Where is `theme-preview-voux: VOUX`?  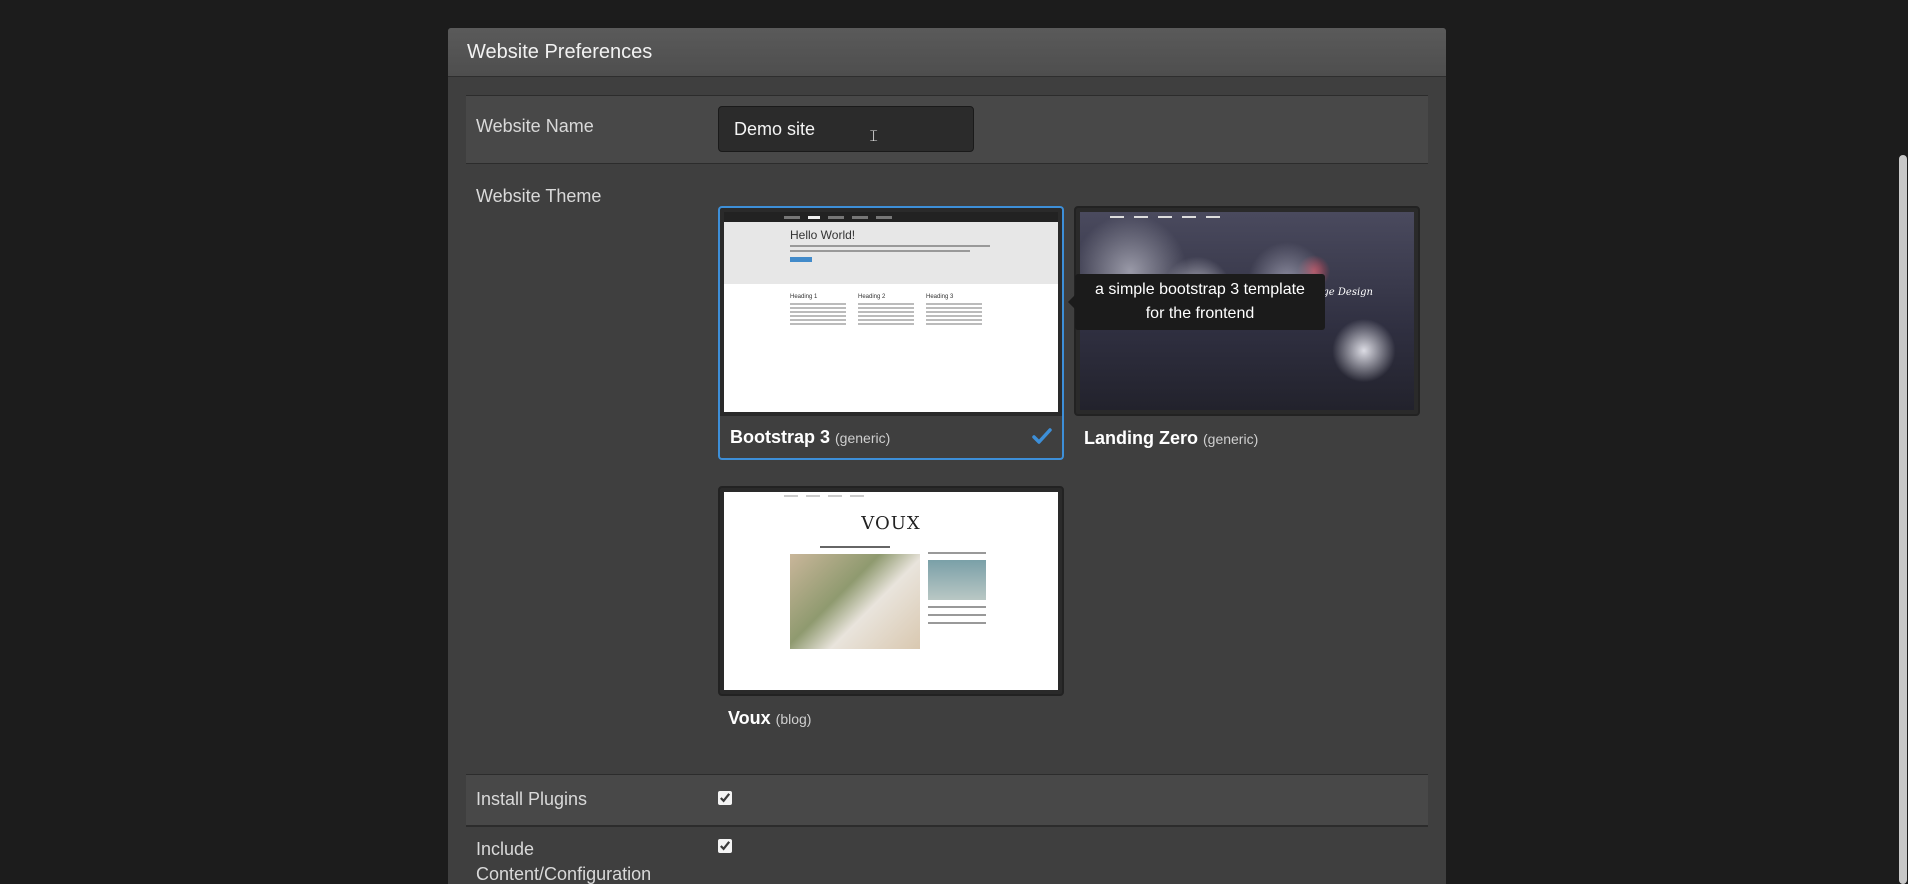
theme-preview-voux: VOUX is located at coordinates (891, 591).